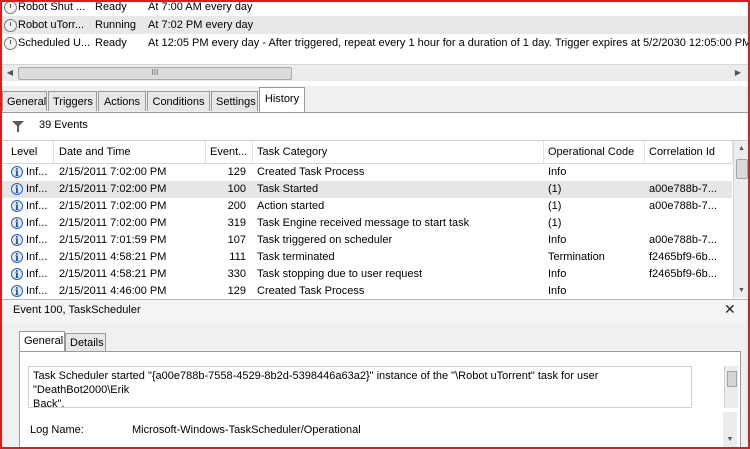 Image resolution: width=750 pixels, height=449 pixels. I want to click on column-header-level: Level, so click(30, 152).